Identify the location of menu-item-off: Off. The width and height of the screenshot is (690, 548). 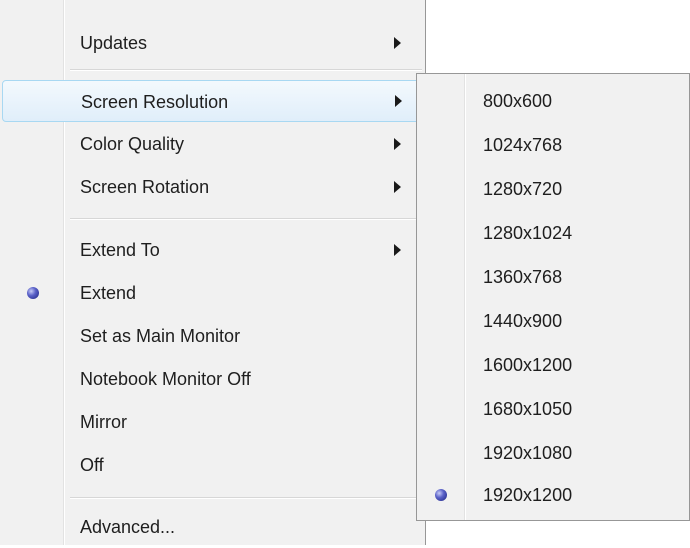
(210, 465).